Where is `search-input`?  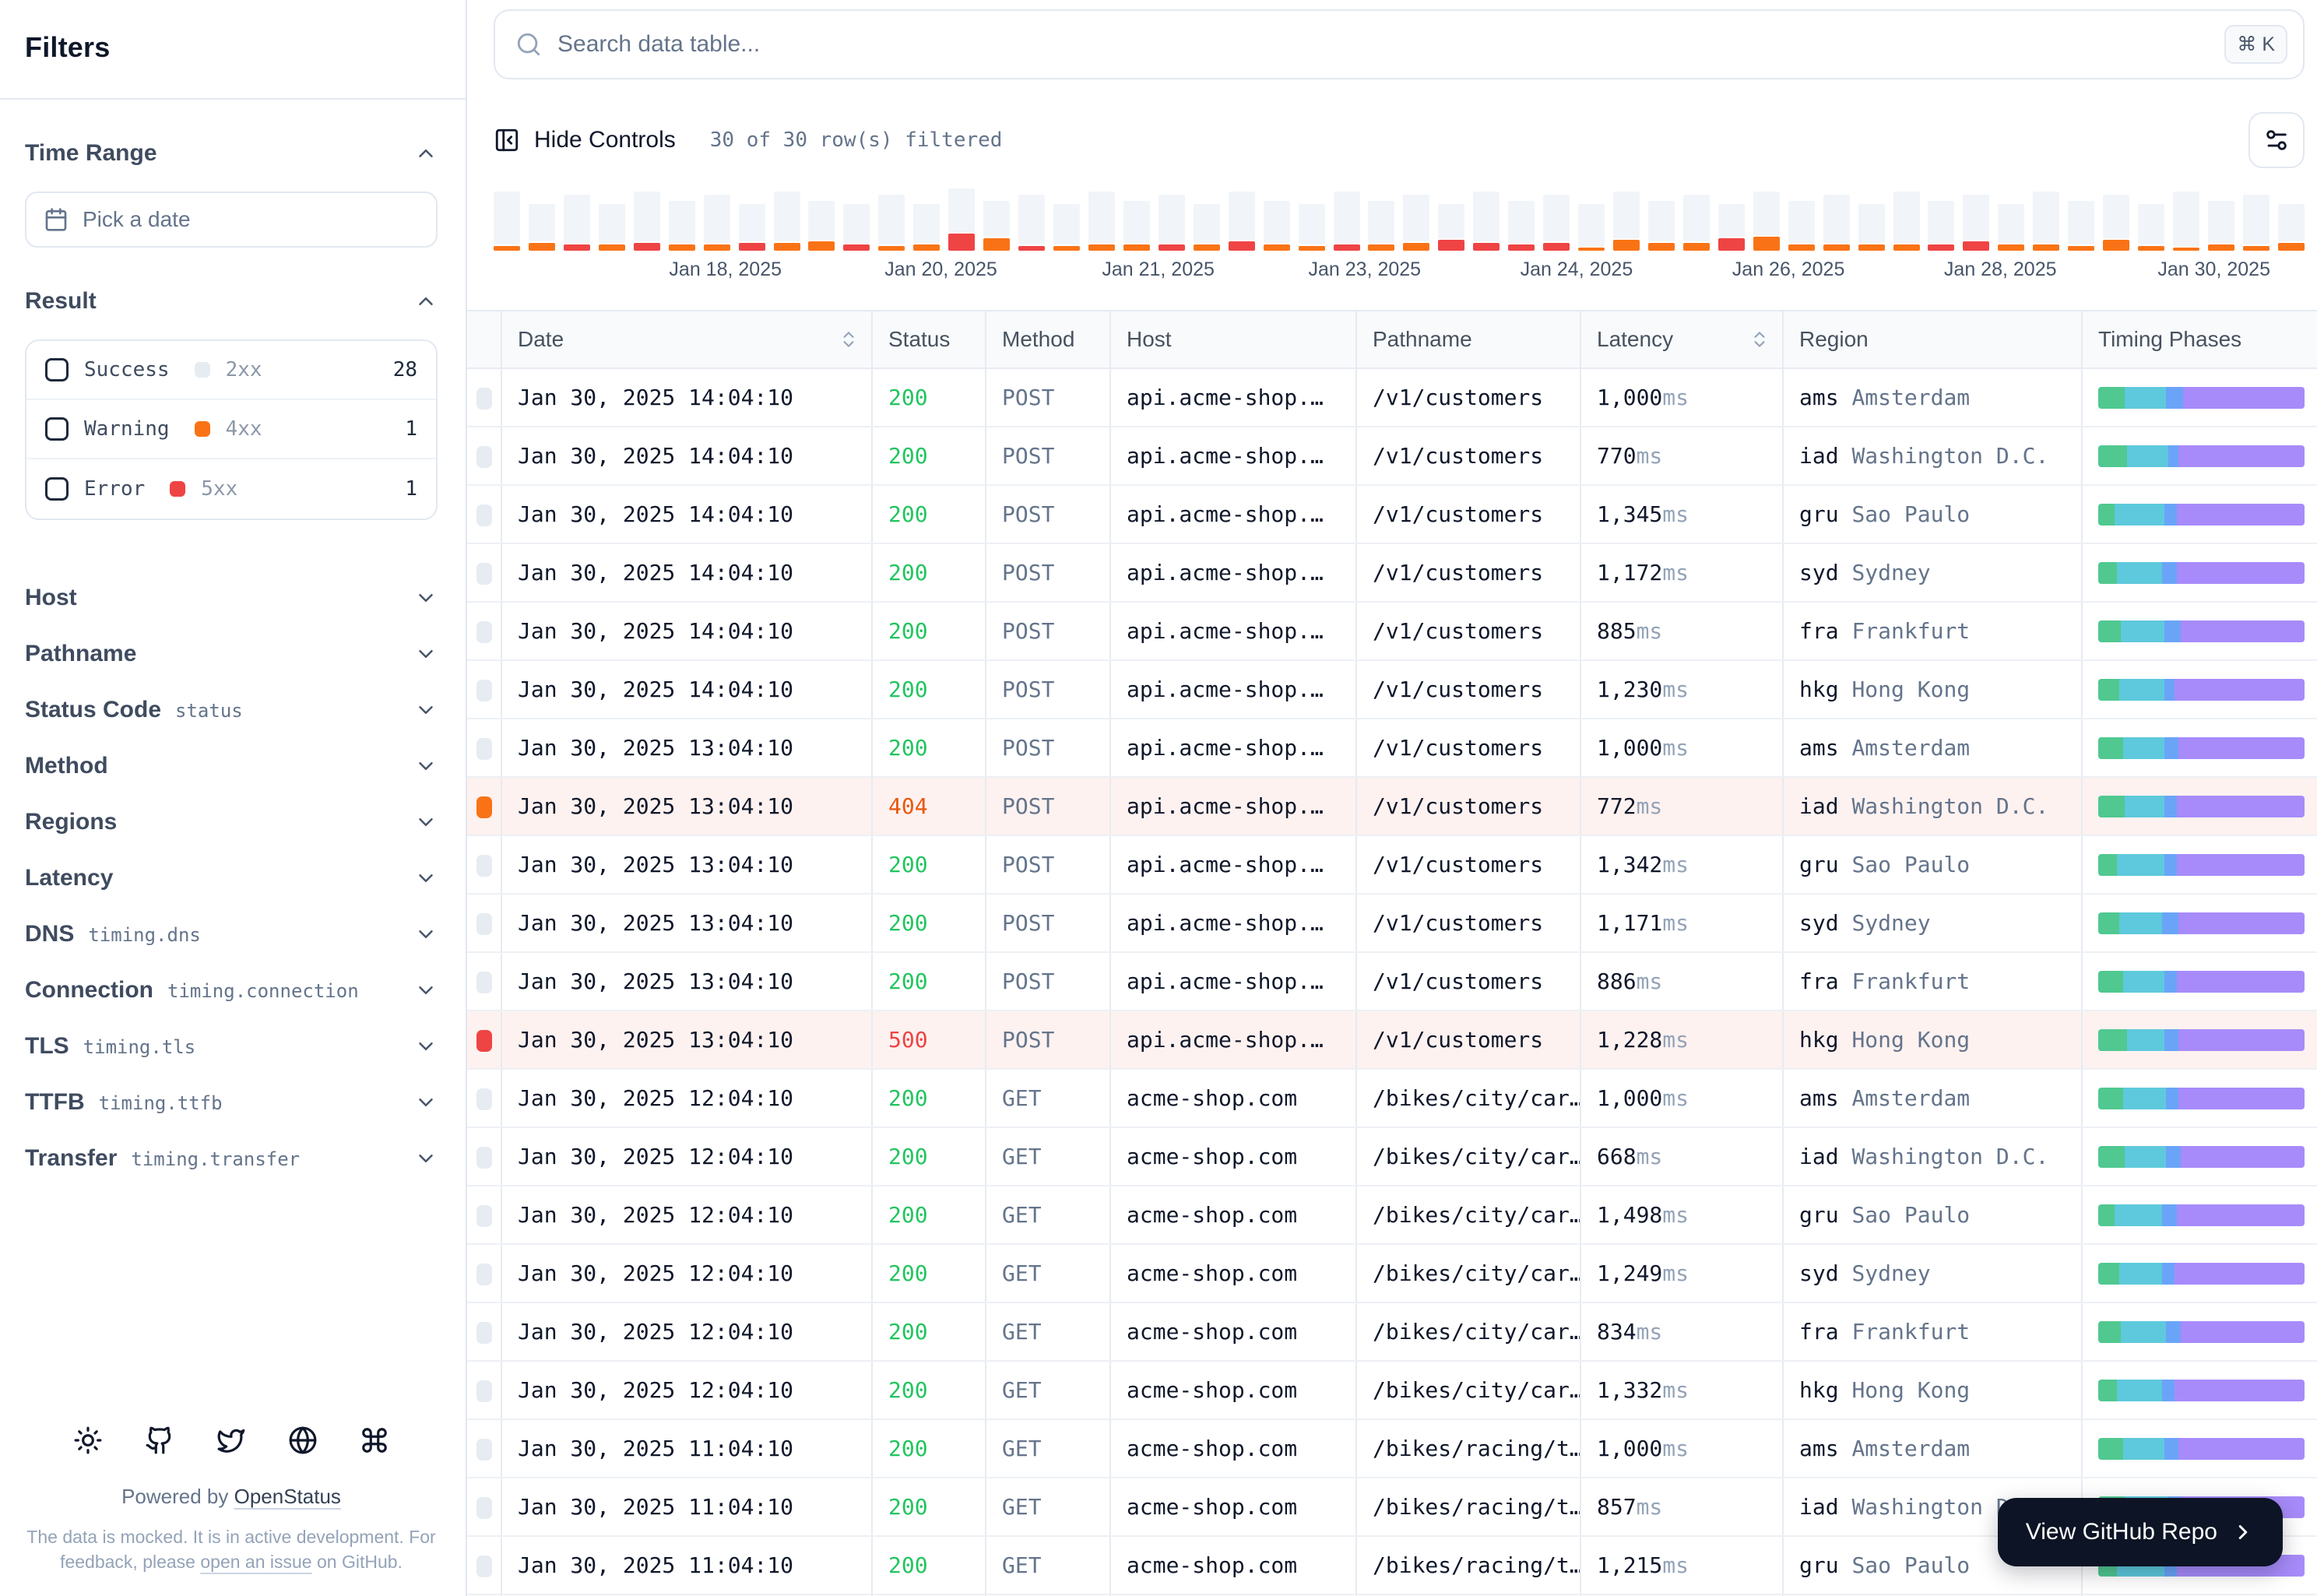
search-input is located at coordinates (1383, 44).